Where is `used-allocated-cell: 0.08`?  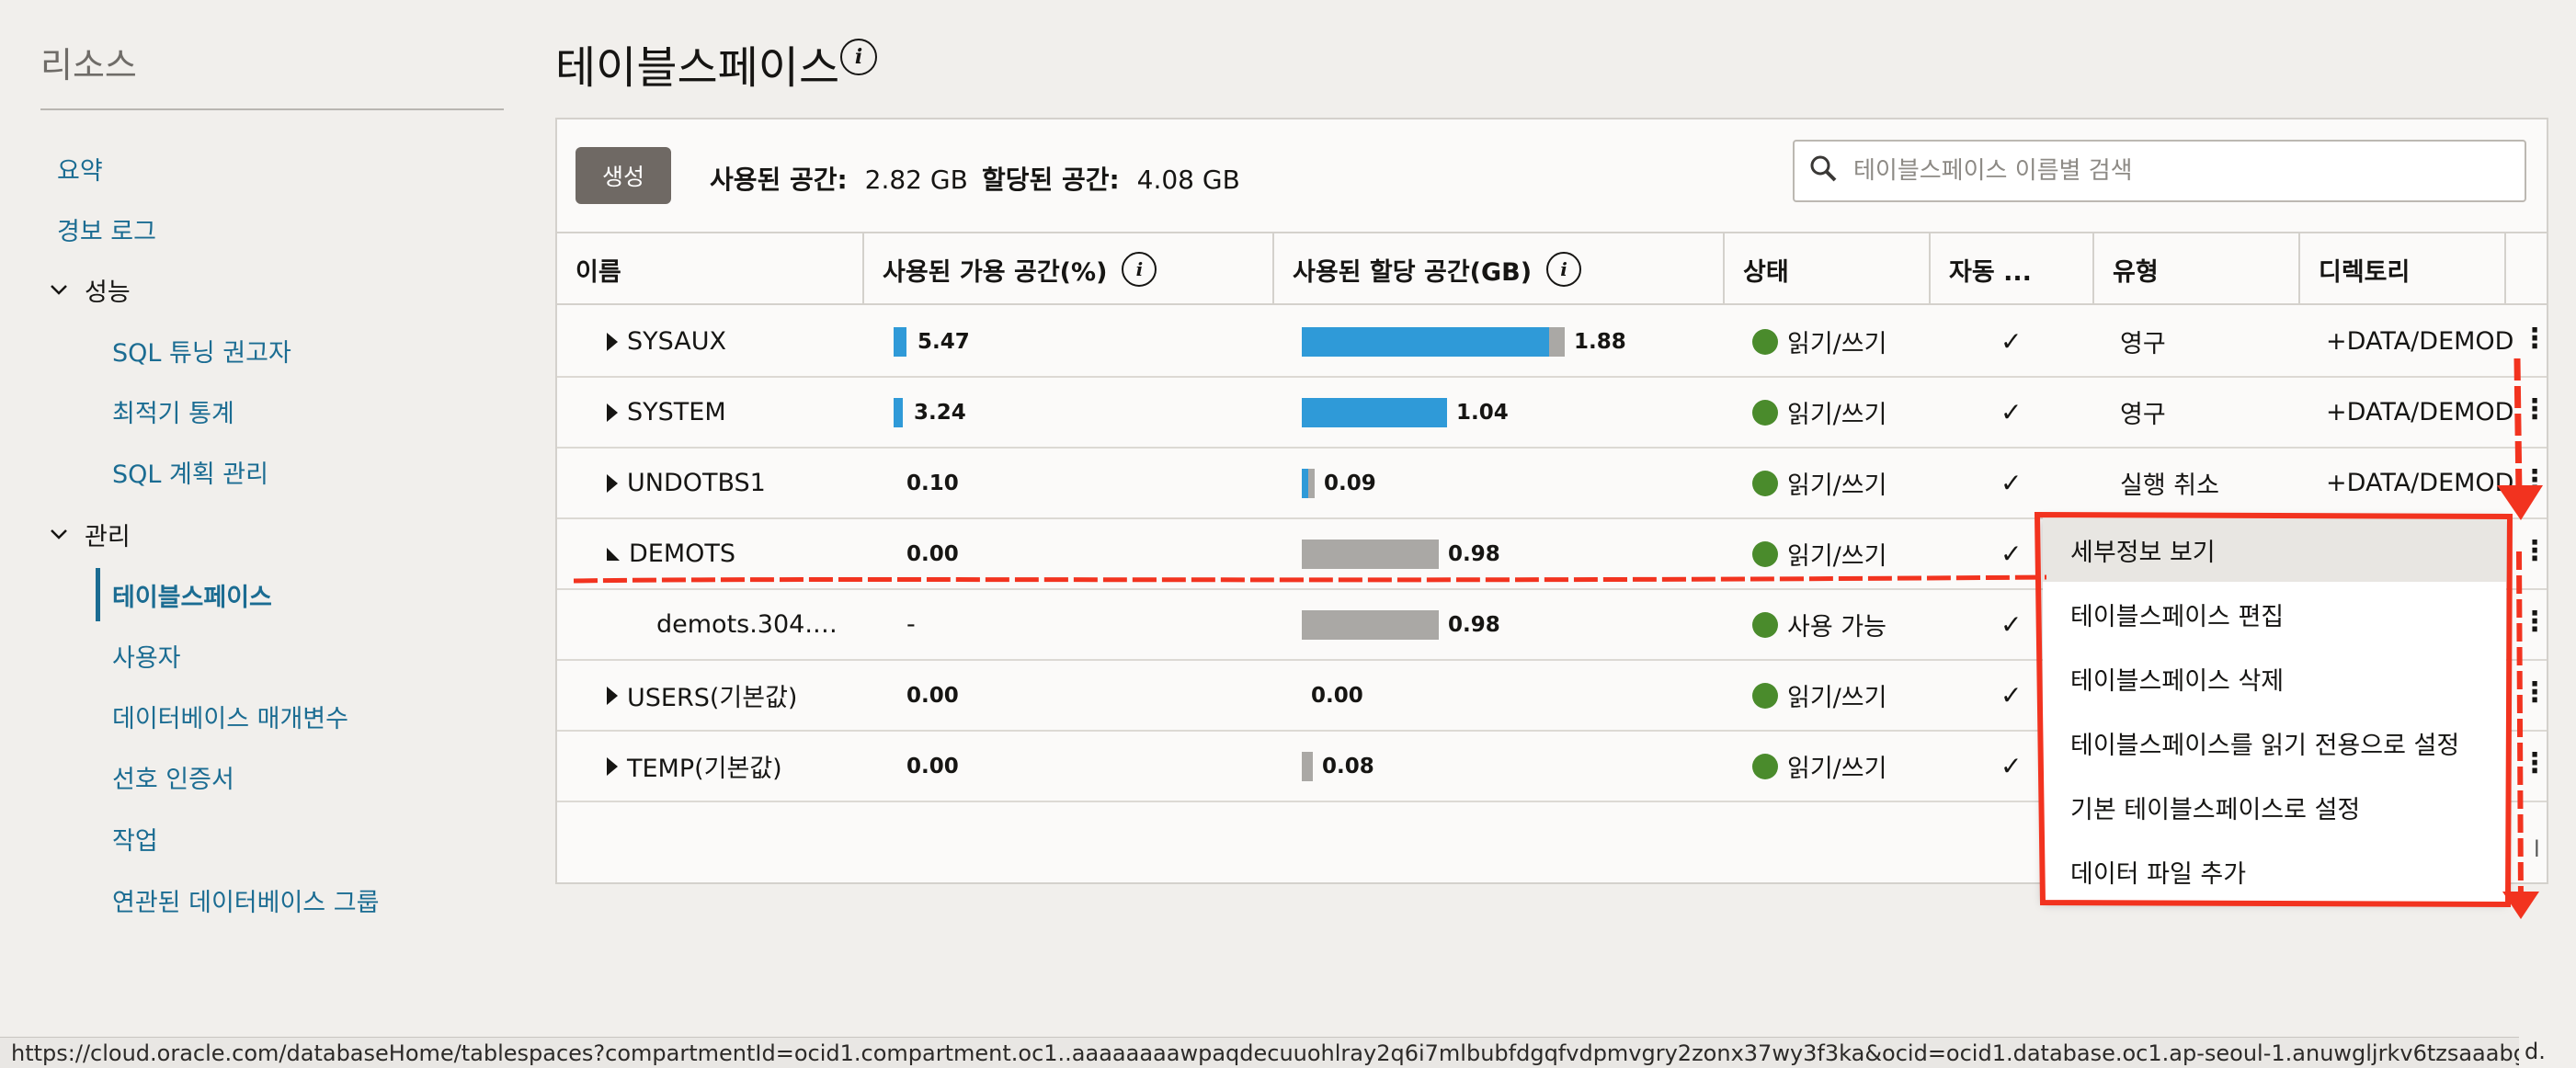 used-allocated-cell: 0.08 is located at coordinates (1338, 766).